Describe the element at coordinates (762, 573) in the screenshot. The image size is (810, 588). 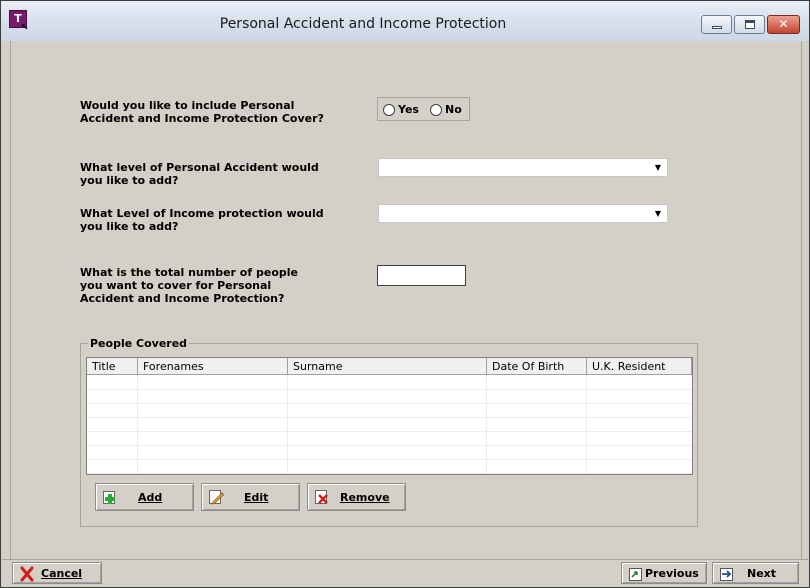
I see `next-button-label: Next` at that location.